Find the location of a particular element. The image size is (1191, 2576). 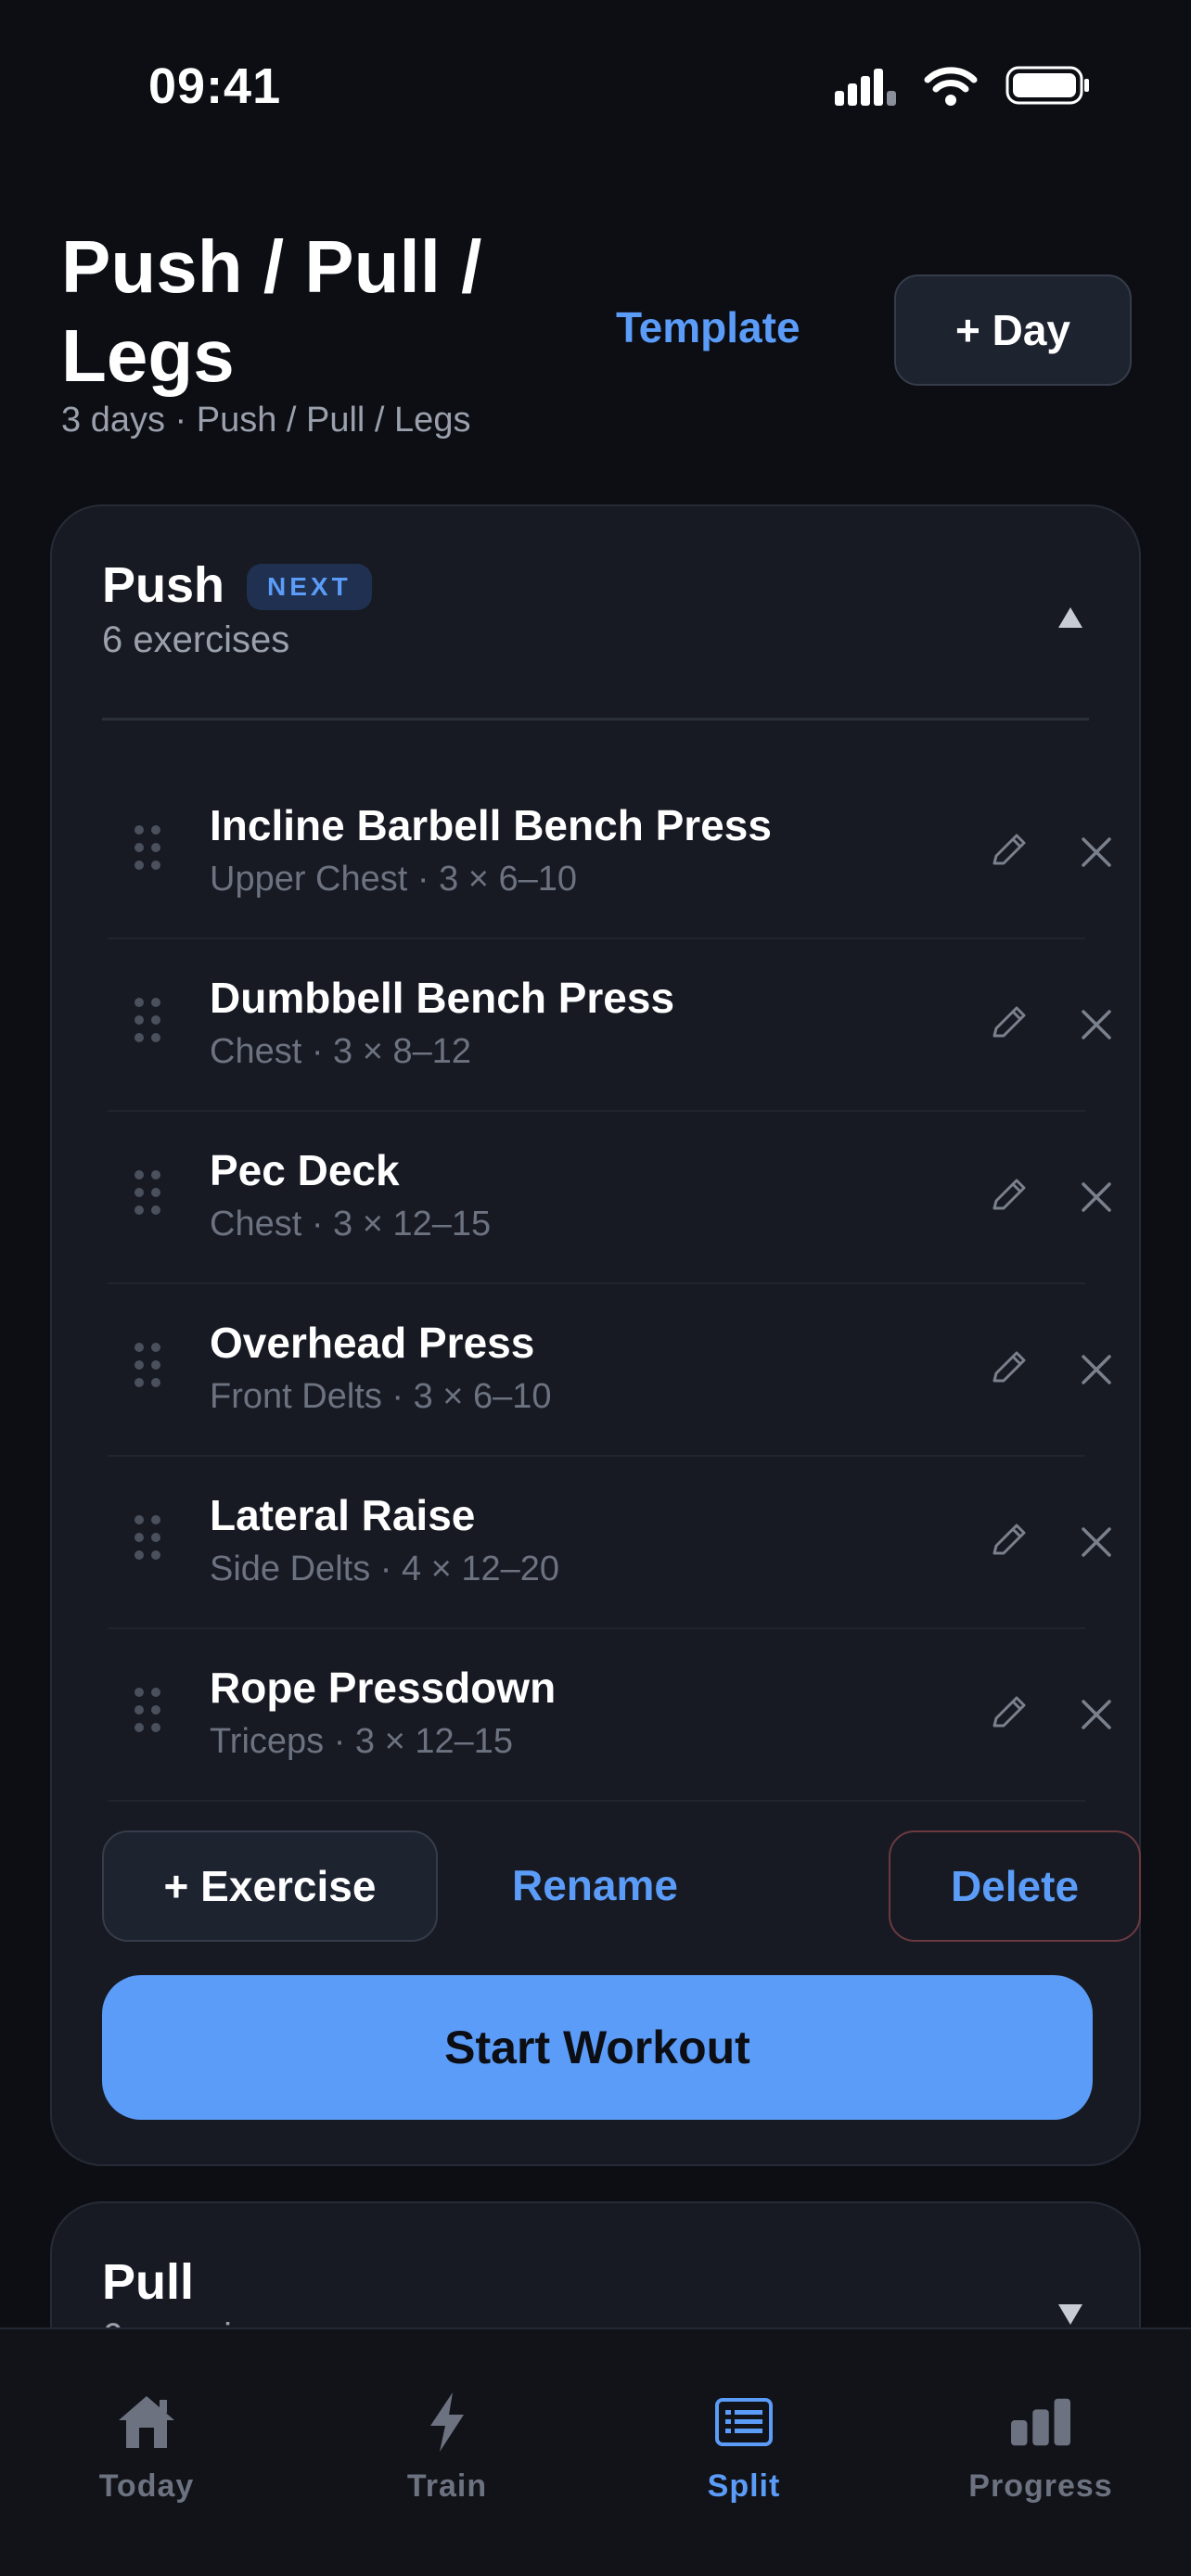

tab-label: Split is located at coordinates (744, 2486).